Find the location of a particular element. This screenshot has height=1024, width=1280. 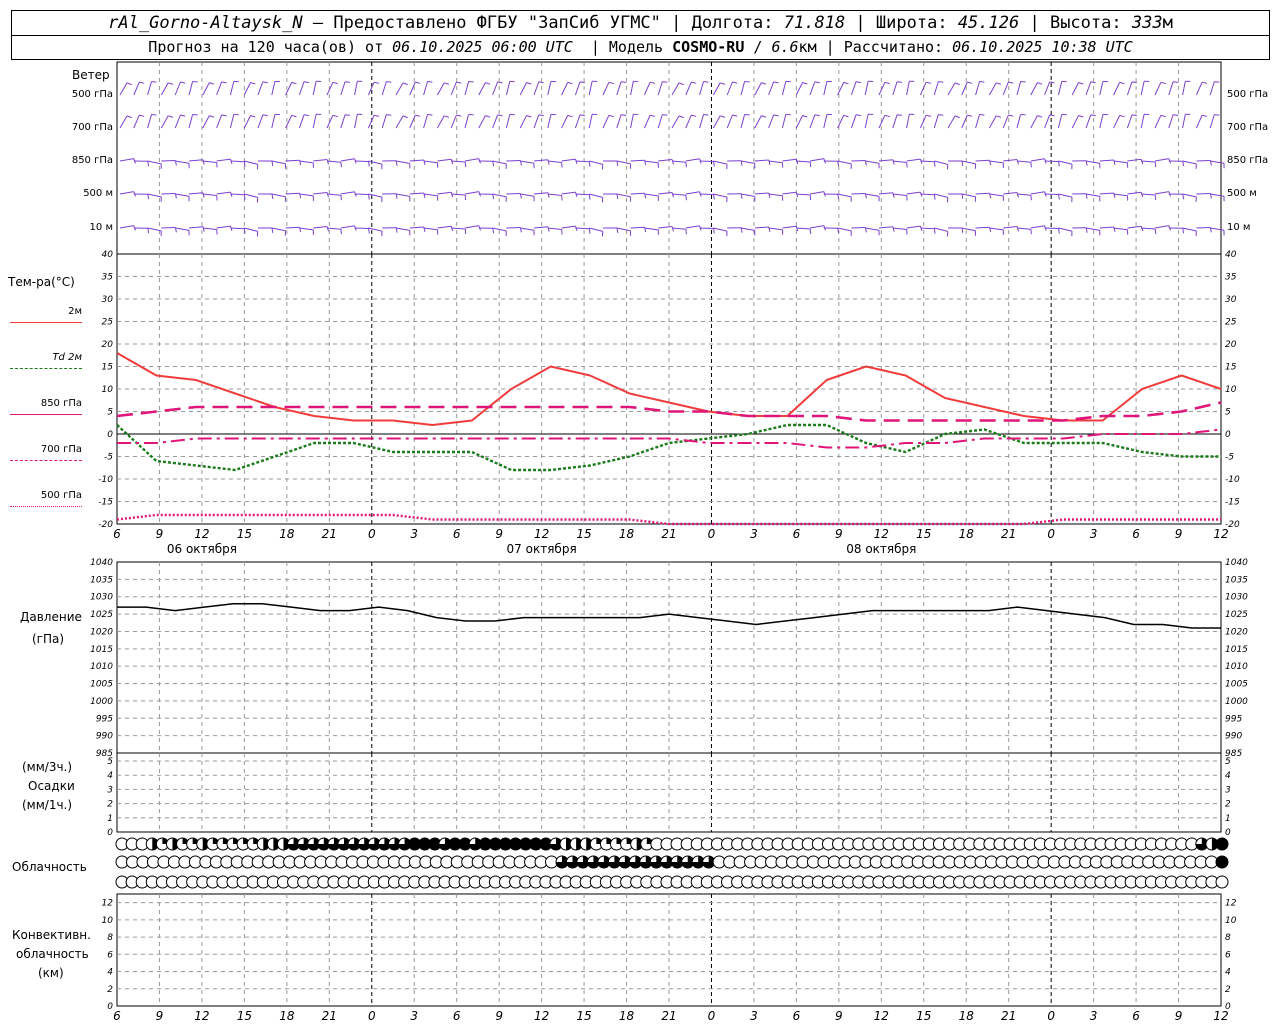

time-tick-label: 12 is located at coordinates (1220, 534).